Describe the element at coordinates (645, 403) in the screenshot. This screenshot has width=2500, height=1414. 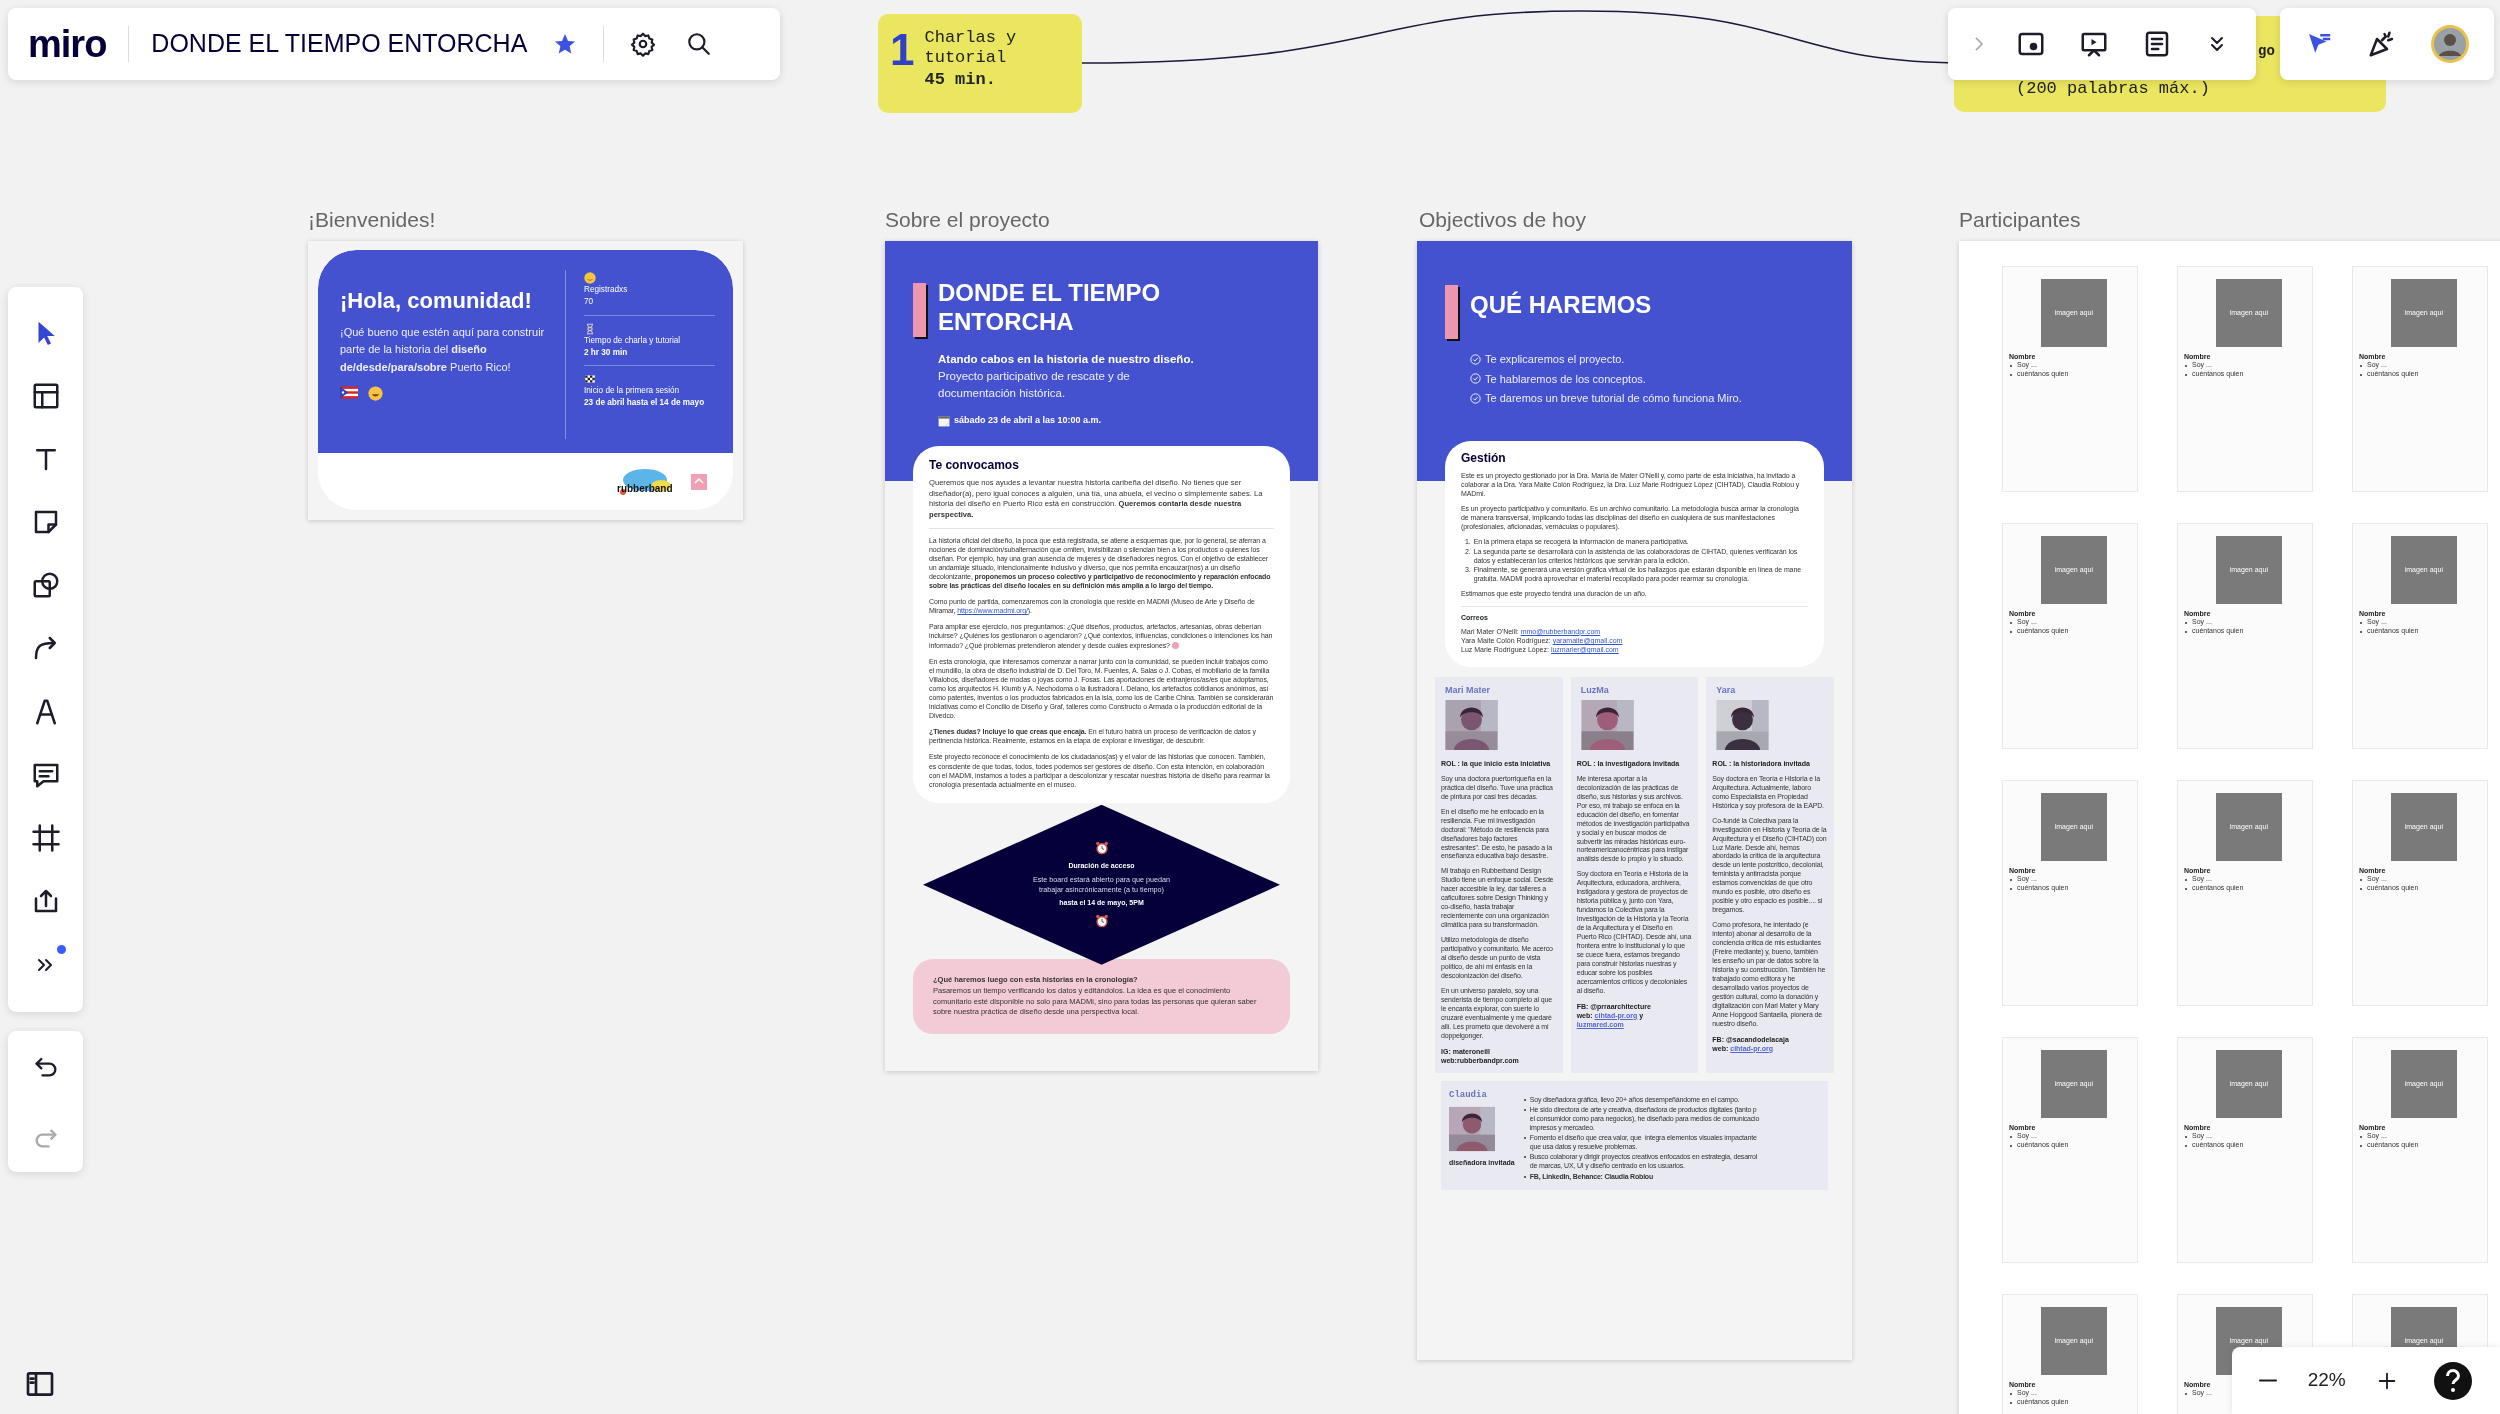
I see `stat-value: 23 de abril hasta el 14 de mayo` at that location.